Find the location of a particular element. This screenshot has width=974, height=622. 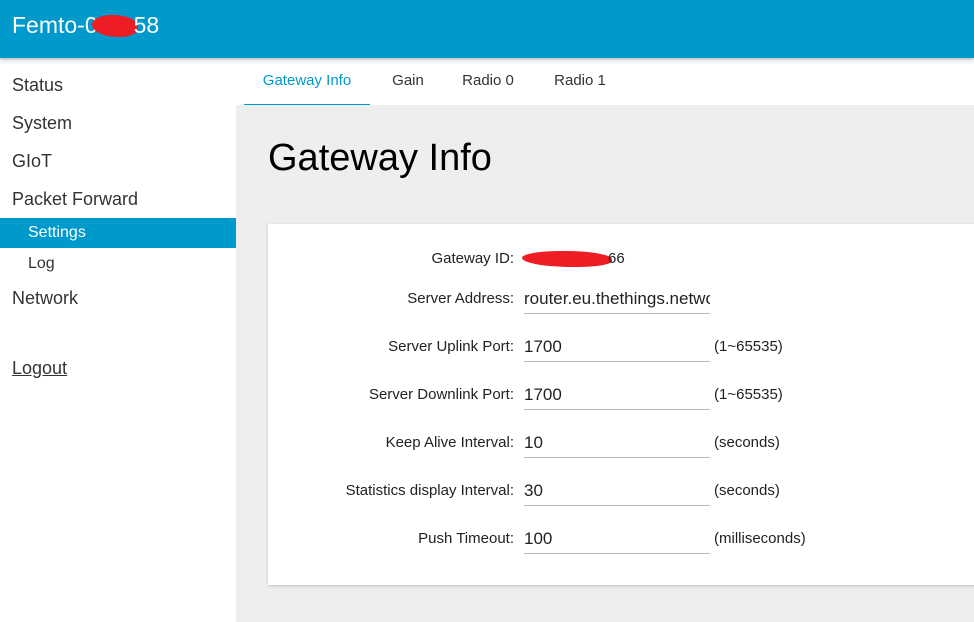

stats-interval-row: Statistics display Interval: (seconds) is located at coordinates (621, 491).